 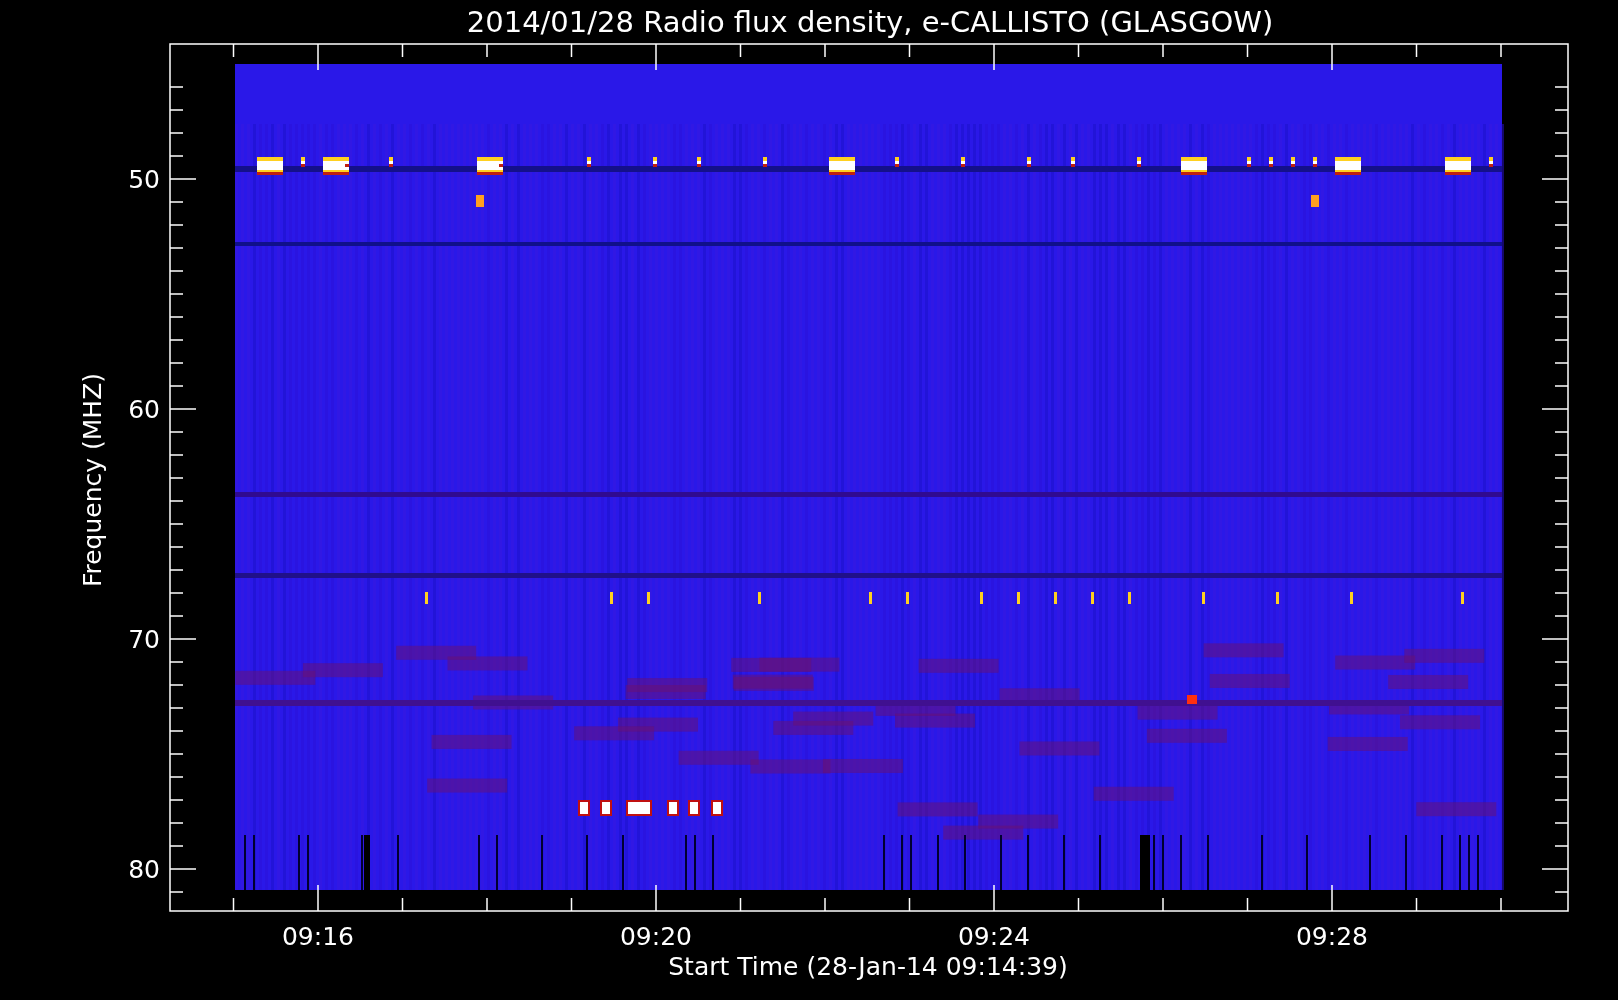 I want to click on x-tick-label: 09:20, so click(x=656, y=936).